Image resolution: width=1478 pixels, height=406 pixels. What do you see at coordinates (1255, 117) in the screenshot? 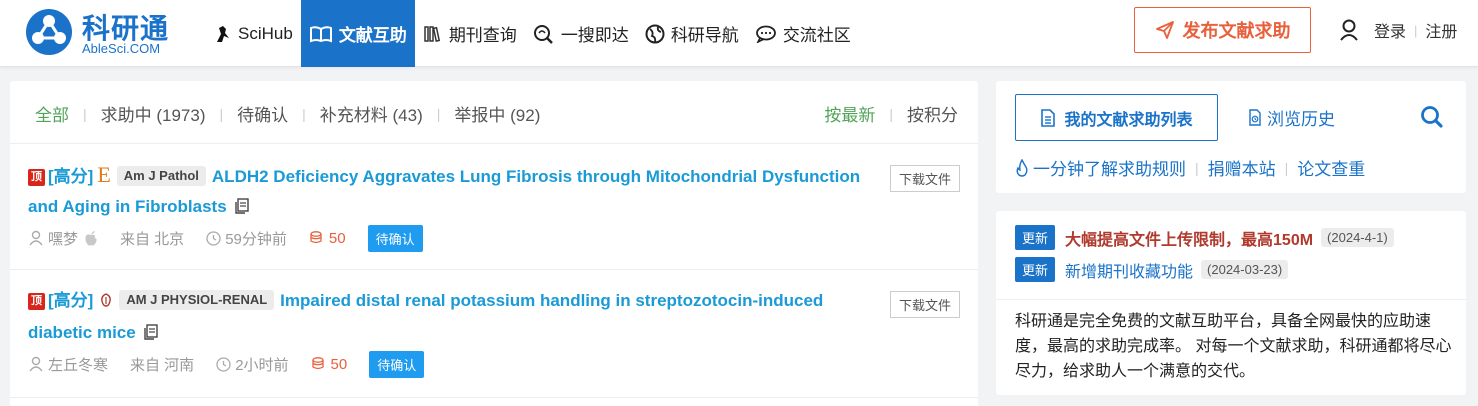
I see `history-doc-icon` at bounding box center [1255, 117].